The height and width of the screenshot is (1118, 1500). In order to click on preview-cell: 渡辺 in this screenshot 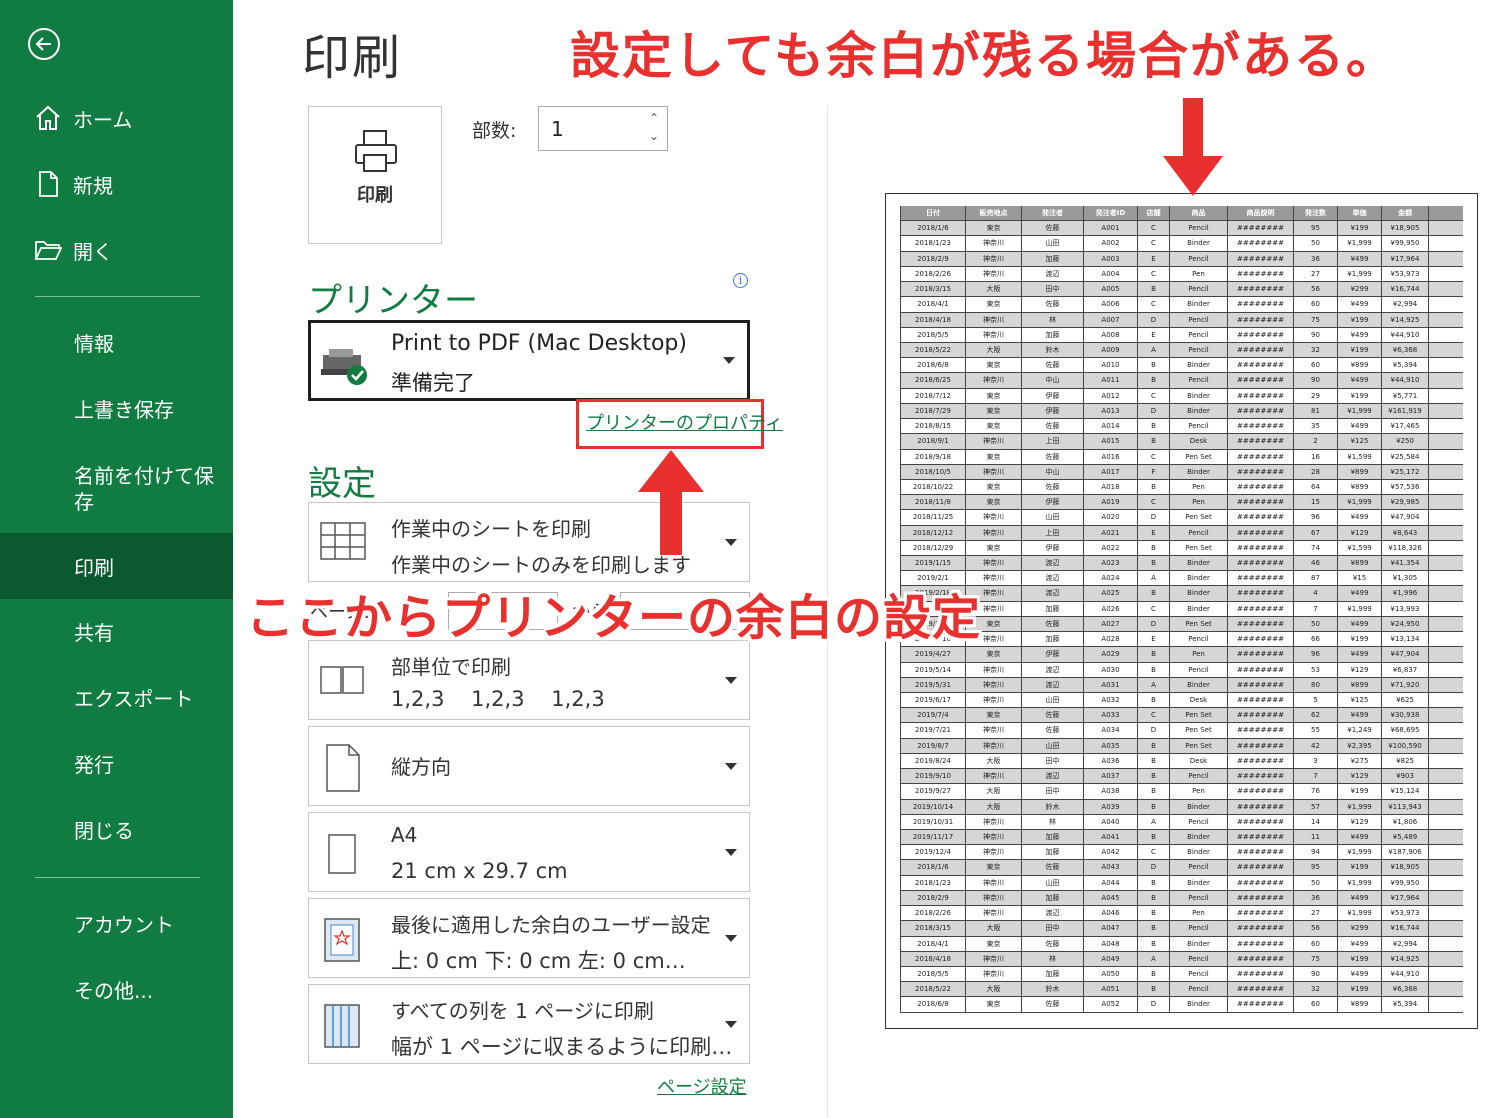, I will do `click(1053, 776)`.